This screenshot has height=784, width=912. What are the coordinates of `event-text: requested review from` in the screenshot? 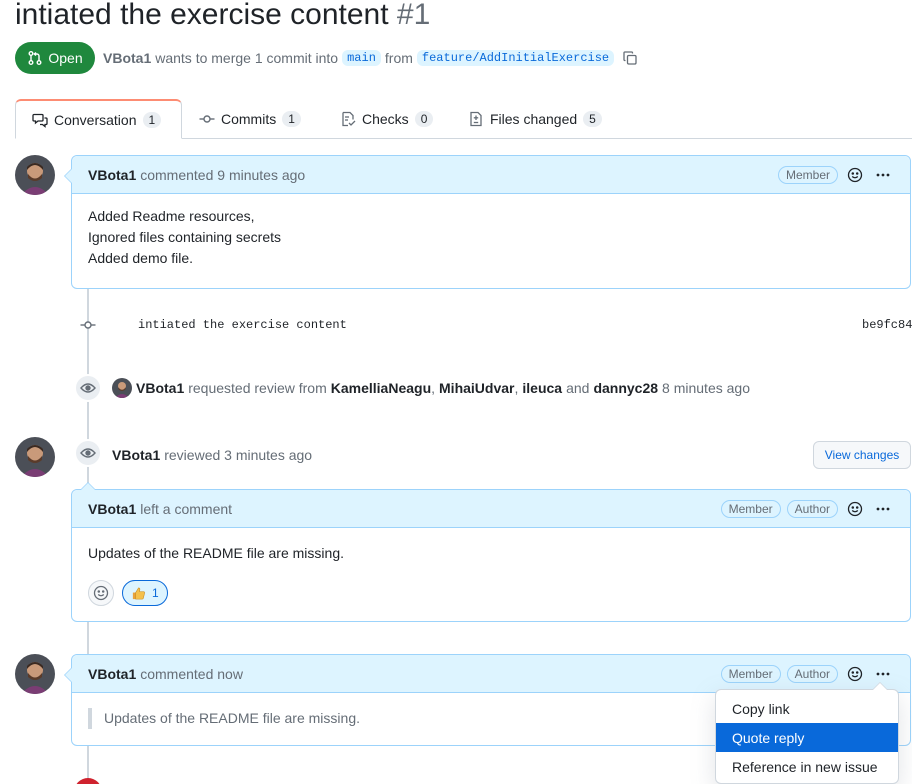 It's located at (257, 388).